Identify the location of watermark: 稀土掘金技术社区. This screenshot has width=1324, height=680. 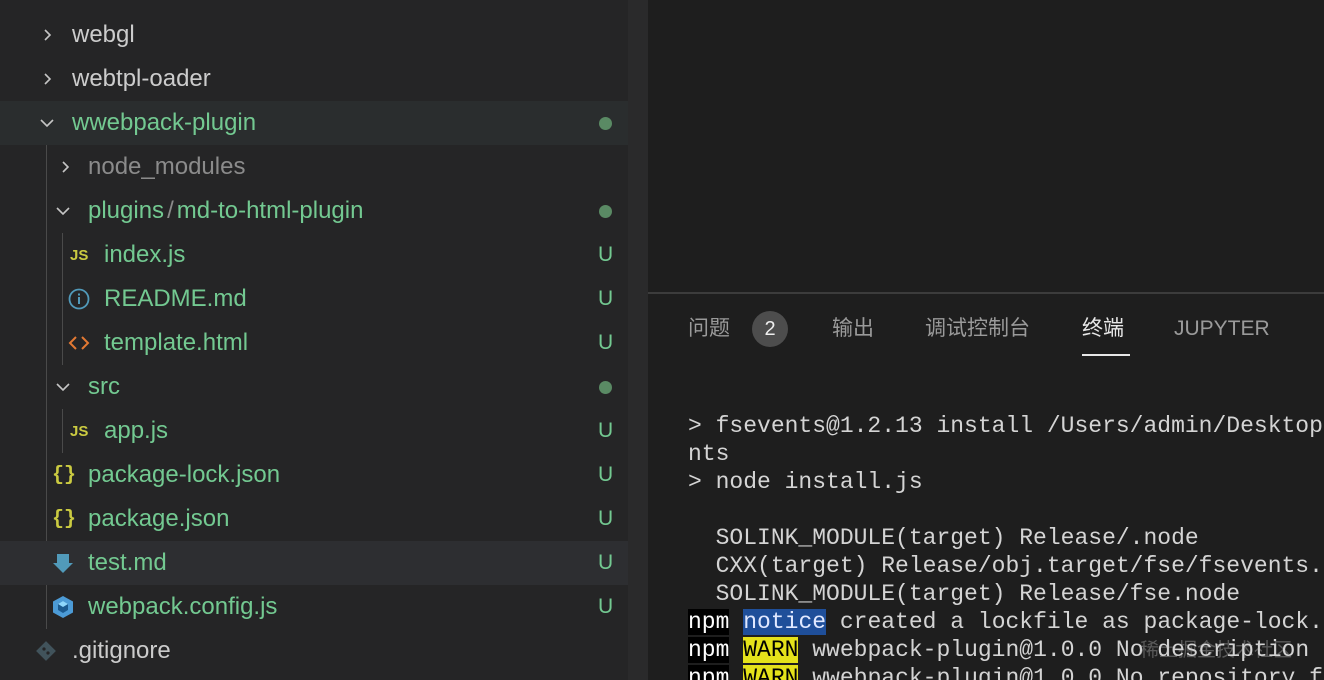
(1216, 650).